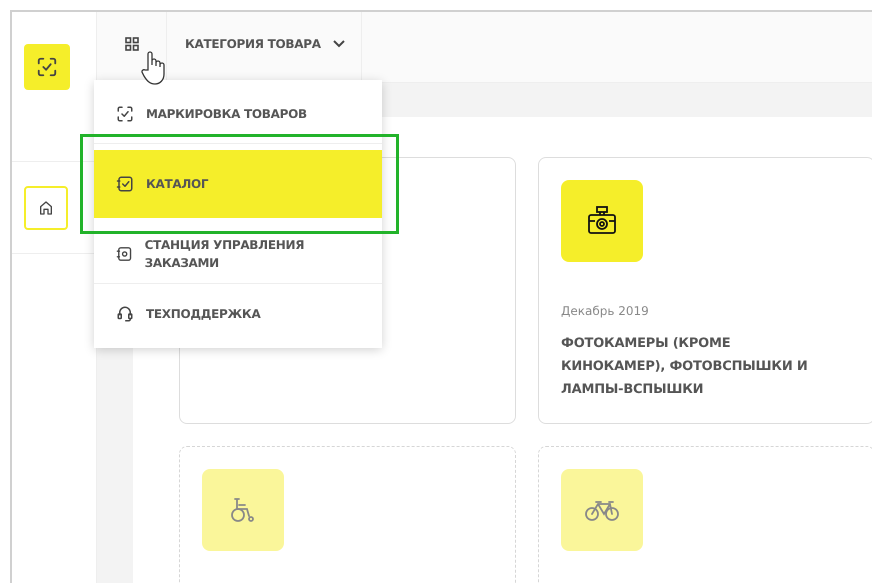 This screenshot has width=872, height=583. I want to click on menu-item-label: МАРКИРОВКА ТОВАРОВ, so click(226, 114).